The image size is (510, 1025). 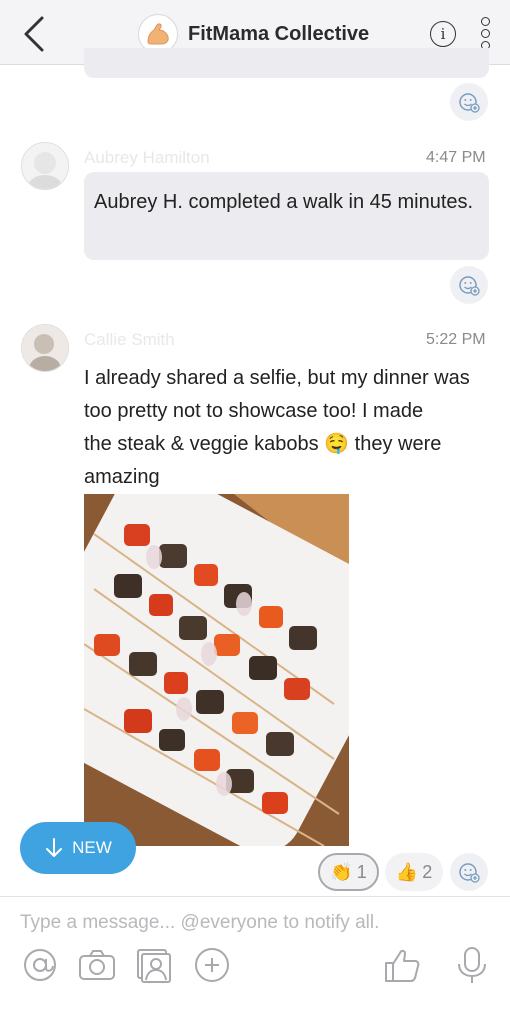 I want to click on sender-name: Callie Smith, so click(x=129, y=339).